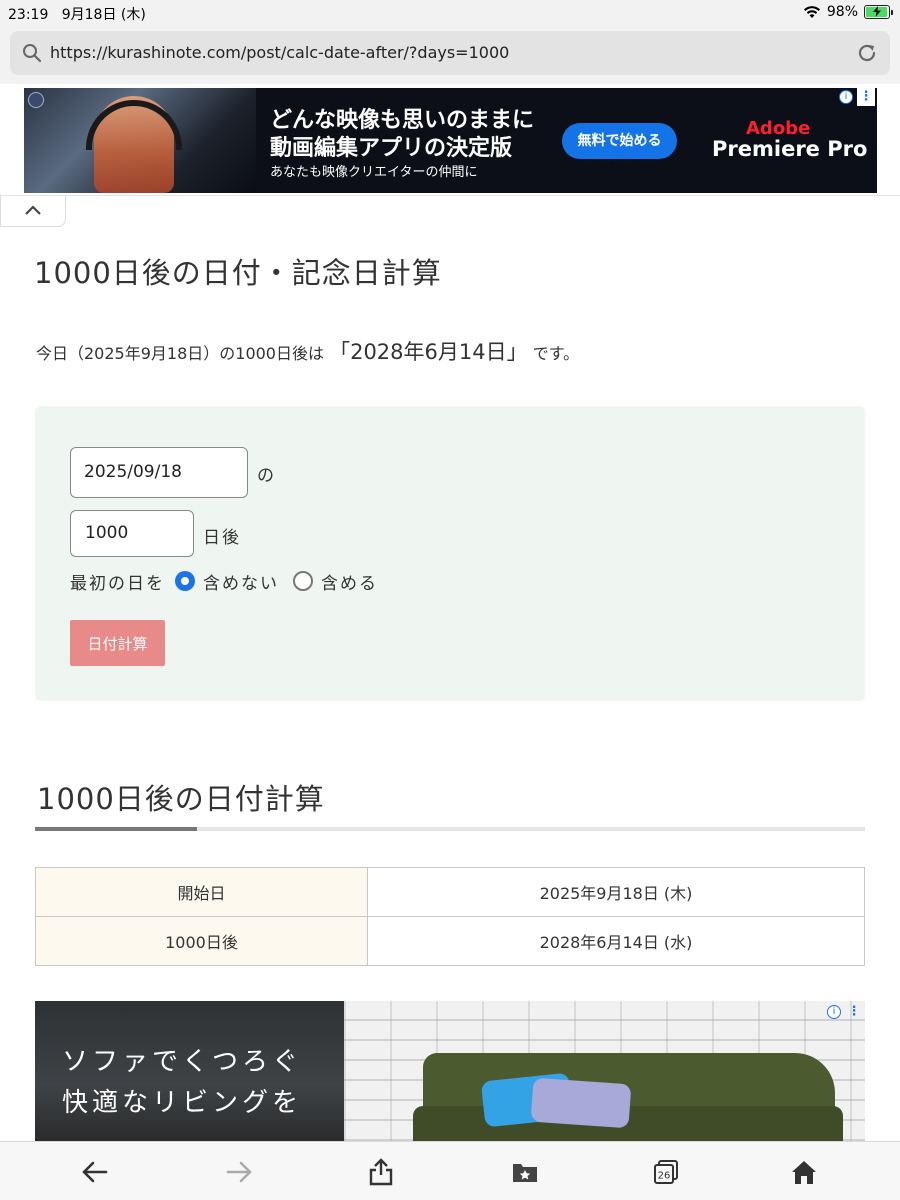  I want to click on bookmarks-button, so click(525, 1172).